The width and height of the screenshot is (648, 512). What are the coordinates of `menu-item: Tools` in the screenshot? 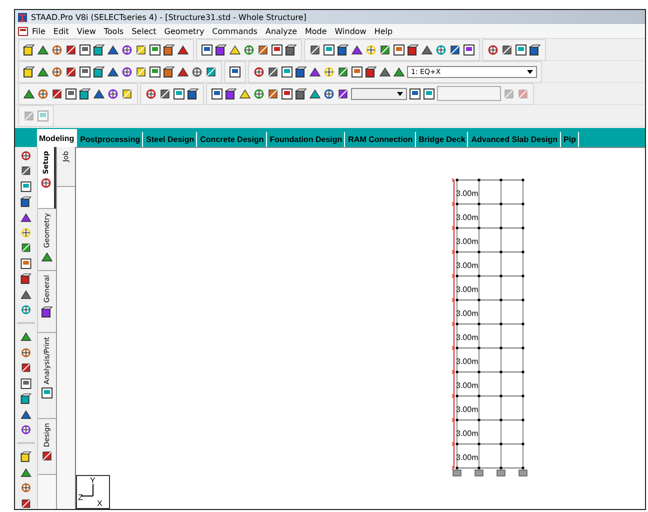 It's located at (114, 31).